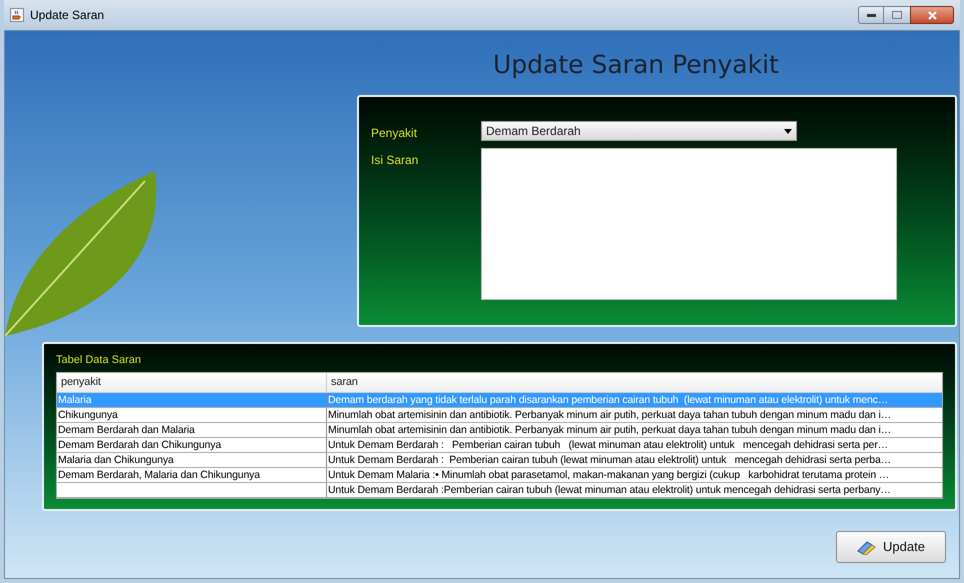 The image size is (964, 583). I want to click on update-button: Update, so click(891, 547).